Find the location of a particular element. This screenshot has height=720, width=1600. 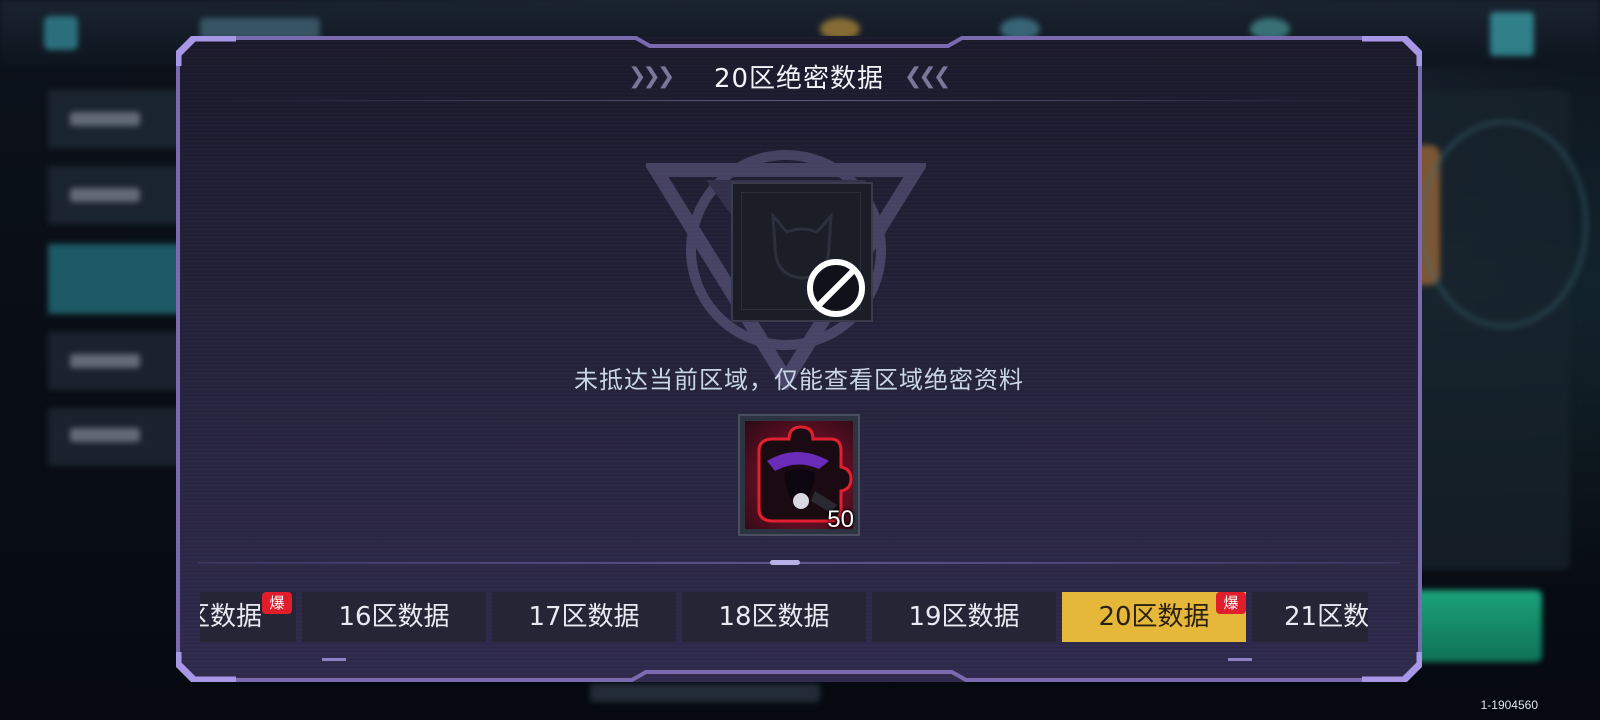

background-ring is located at coordinates (1504, 224).